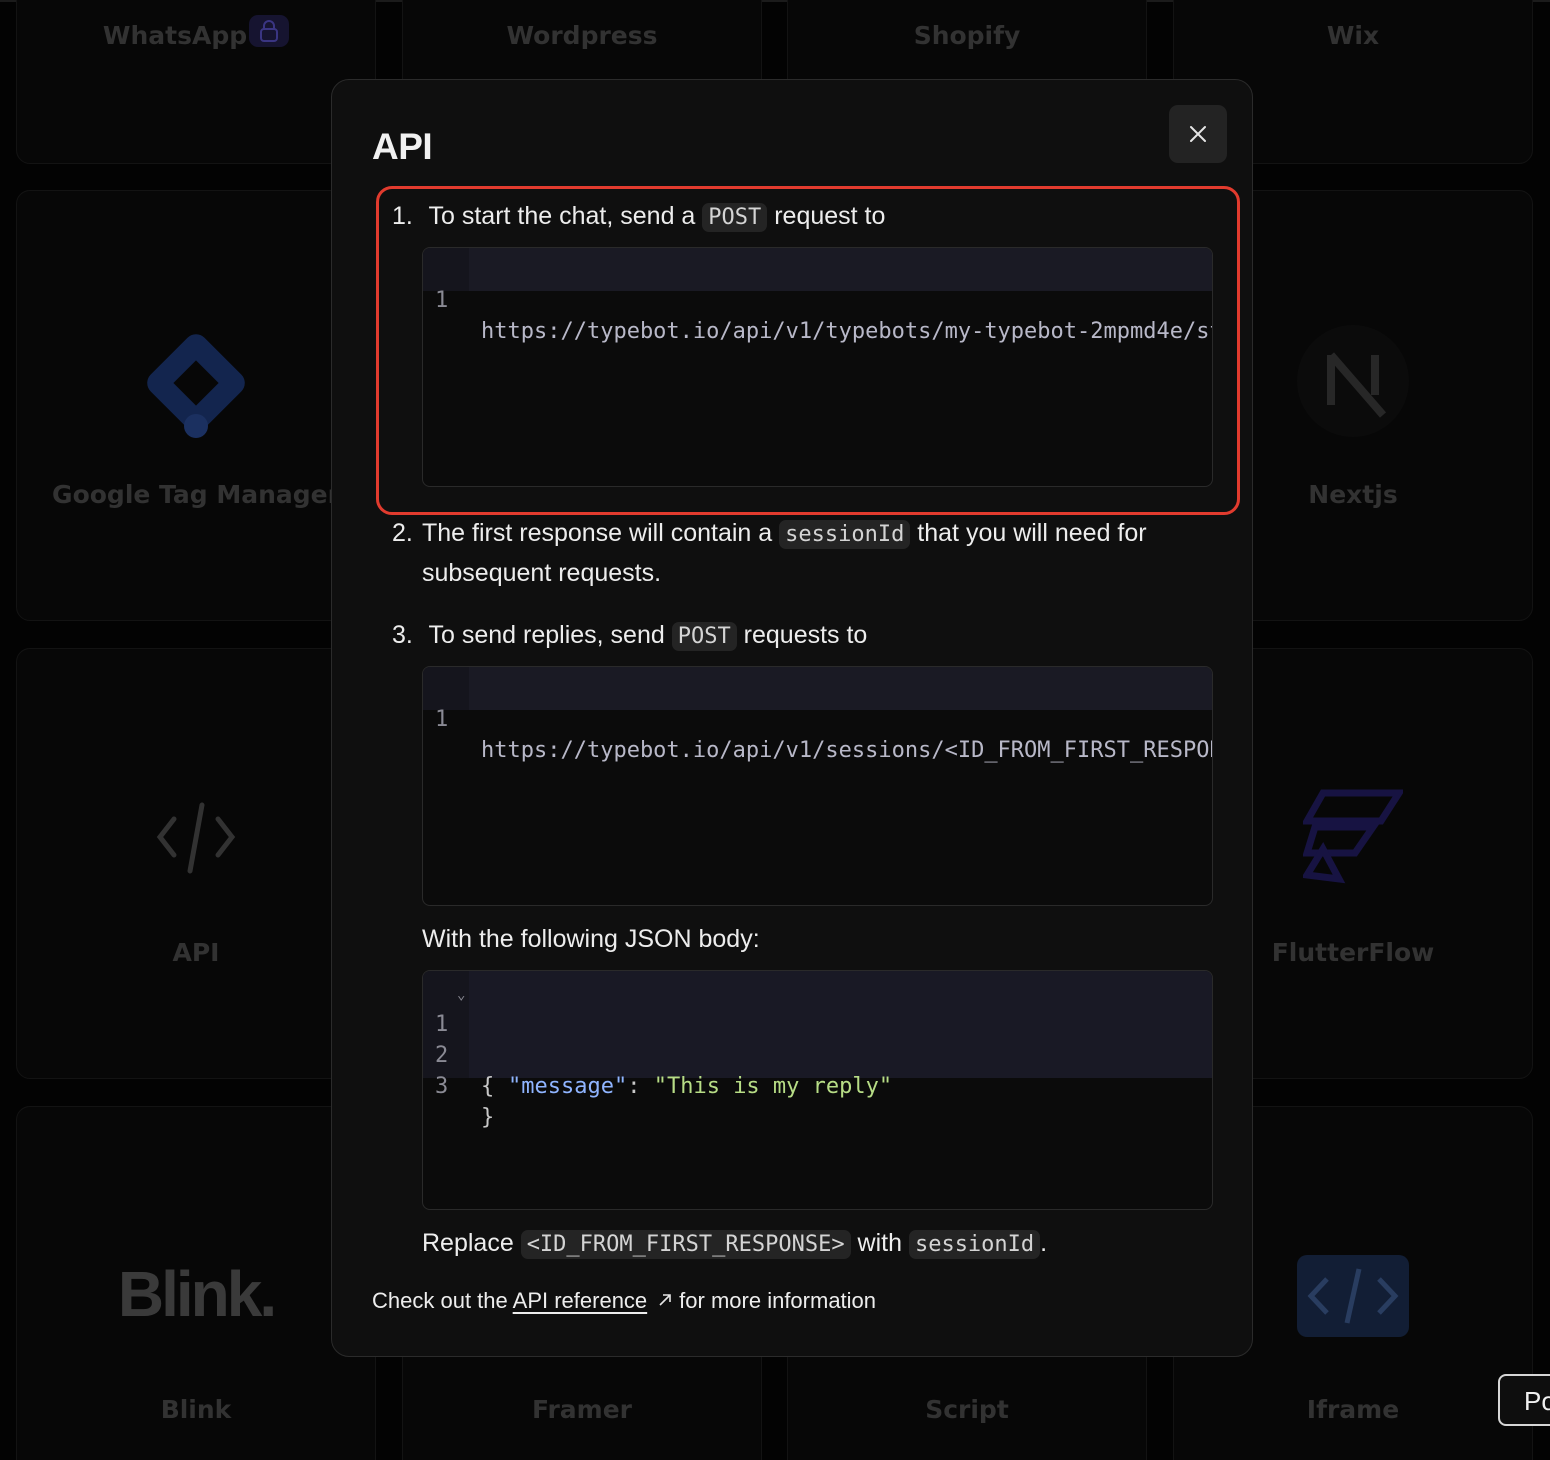 Image resolution: width=1550 pixels, height=1460 pixels. Describe the element at coordinates (1524, 1400) in the screenshot. I see `partial-button: Po` at that location.